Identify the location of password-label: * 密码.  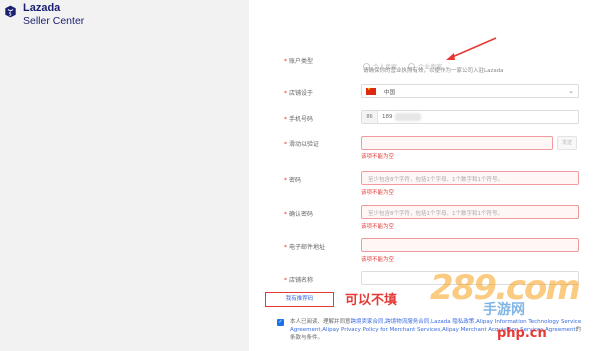
(293, 180).